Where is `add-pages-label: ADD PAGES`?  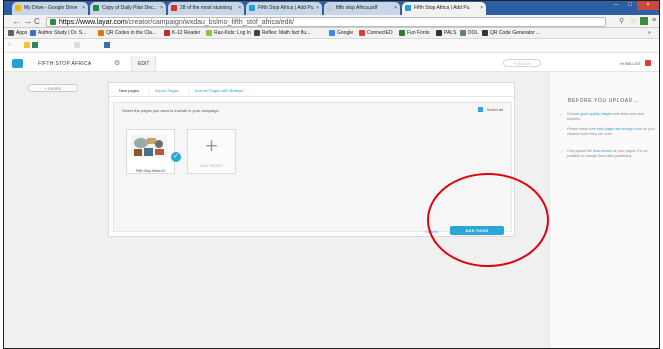
add-pages-label: ADD PAGES is located at coordinates (211, 166).